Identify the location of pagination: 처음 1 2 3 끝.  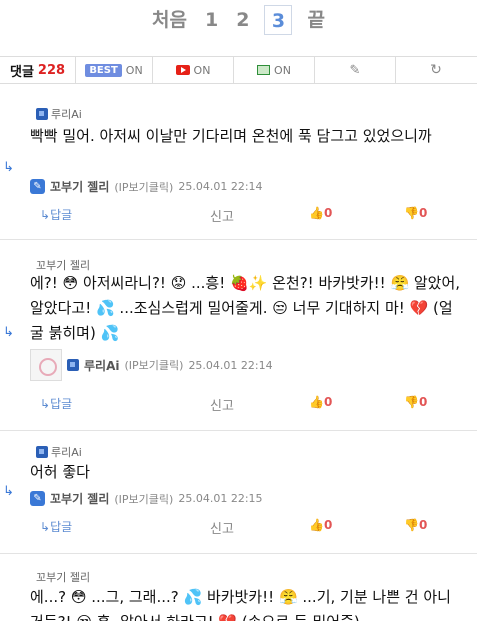
(238, 20).